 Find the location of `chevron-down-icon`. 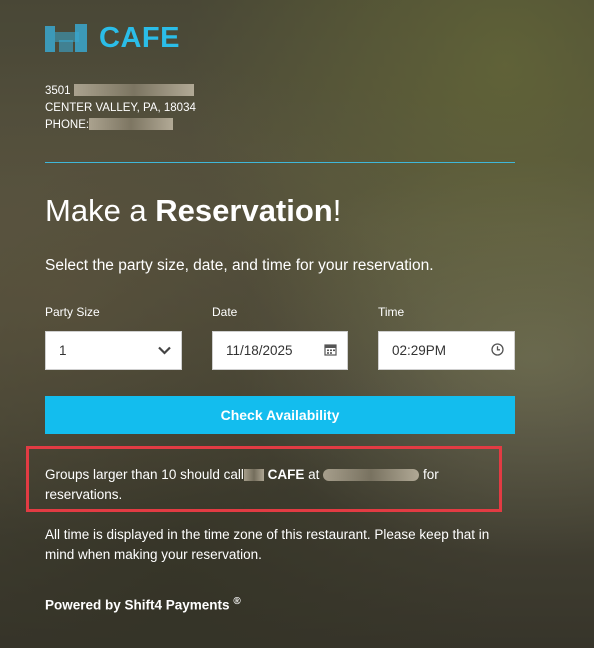

chevron-down-icon is located at coordinates (164, 350).